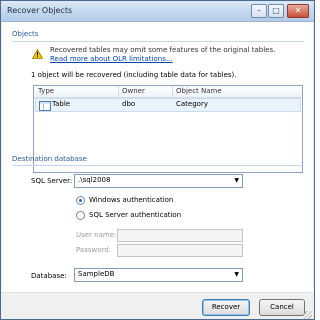  Describe the element at coordinates (96, 235) in the screenshot. I see `user-name-label: User name:` at that location.